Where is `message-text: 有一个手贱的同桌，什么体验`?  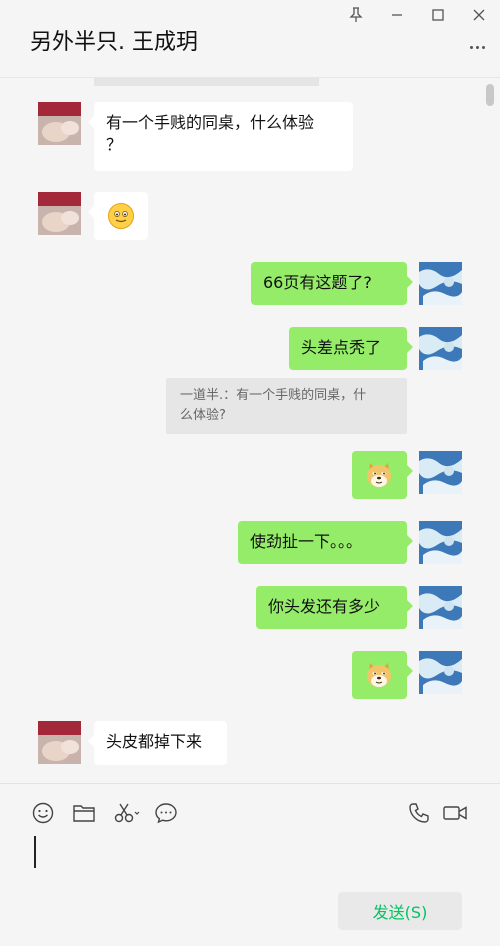 message-text: 有一个手贱的同桌，什么体验 is located at coordinates (210, 122).